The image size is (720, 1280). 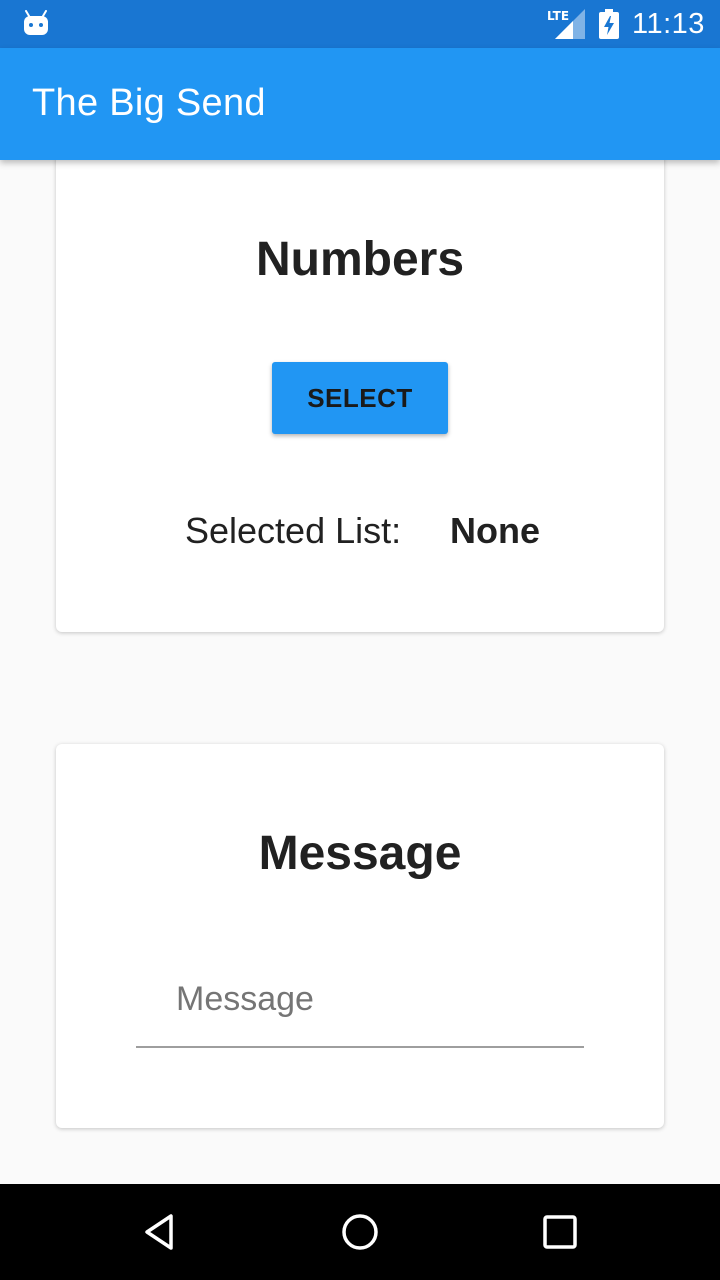 I want to click on status-time: 11:13, so click(x=668, y=24).